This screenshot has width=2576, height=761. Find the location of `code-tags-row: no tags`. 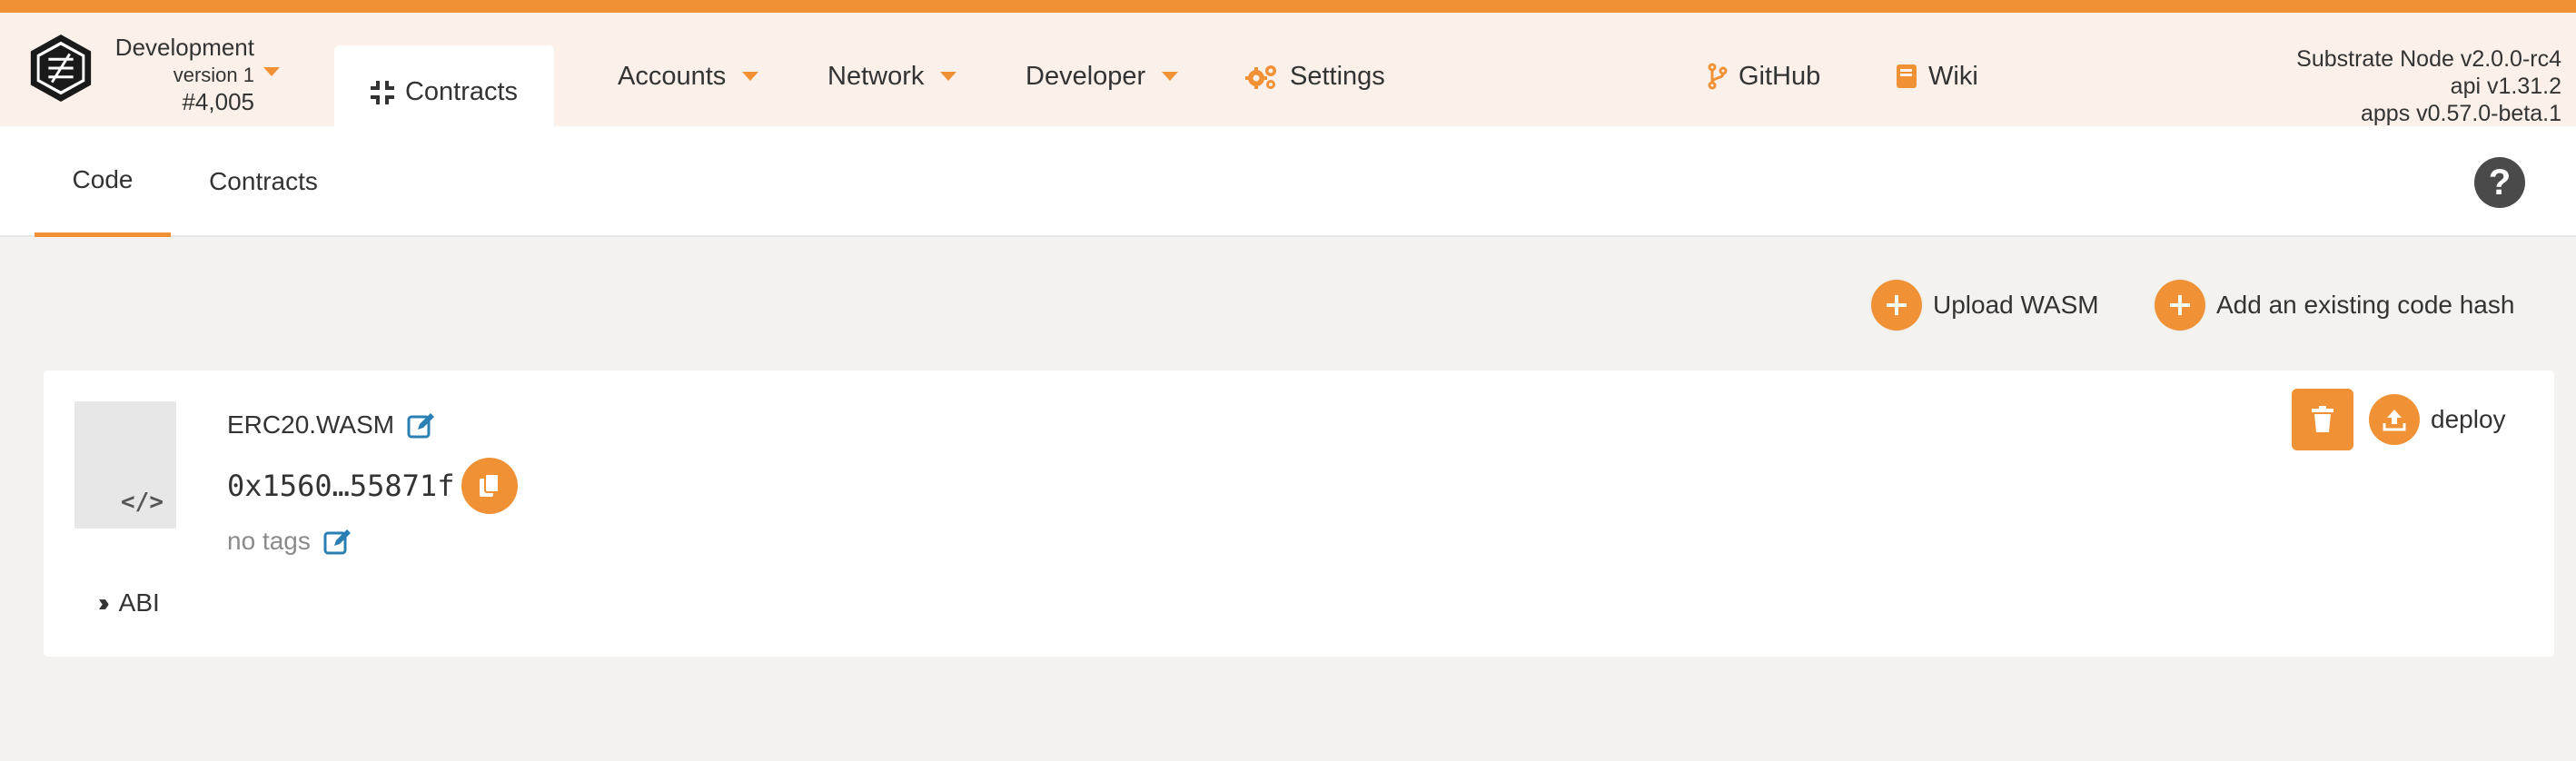

code-tags-row: no tags is located at coordinates (289, 541).